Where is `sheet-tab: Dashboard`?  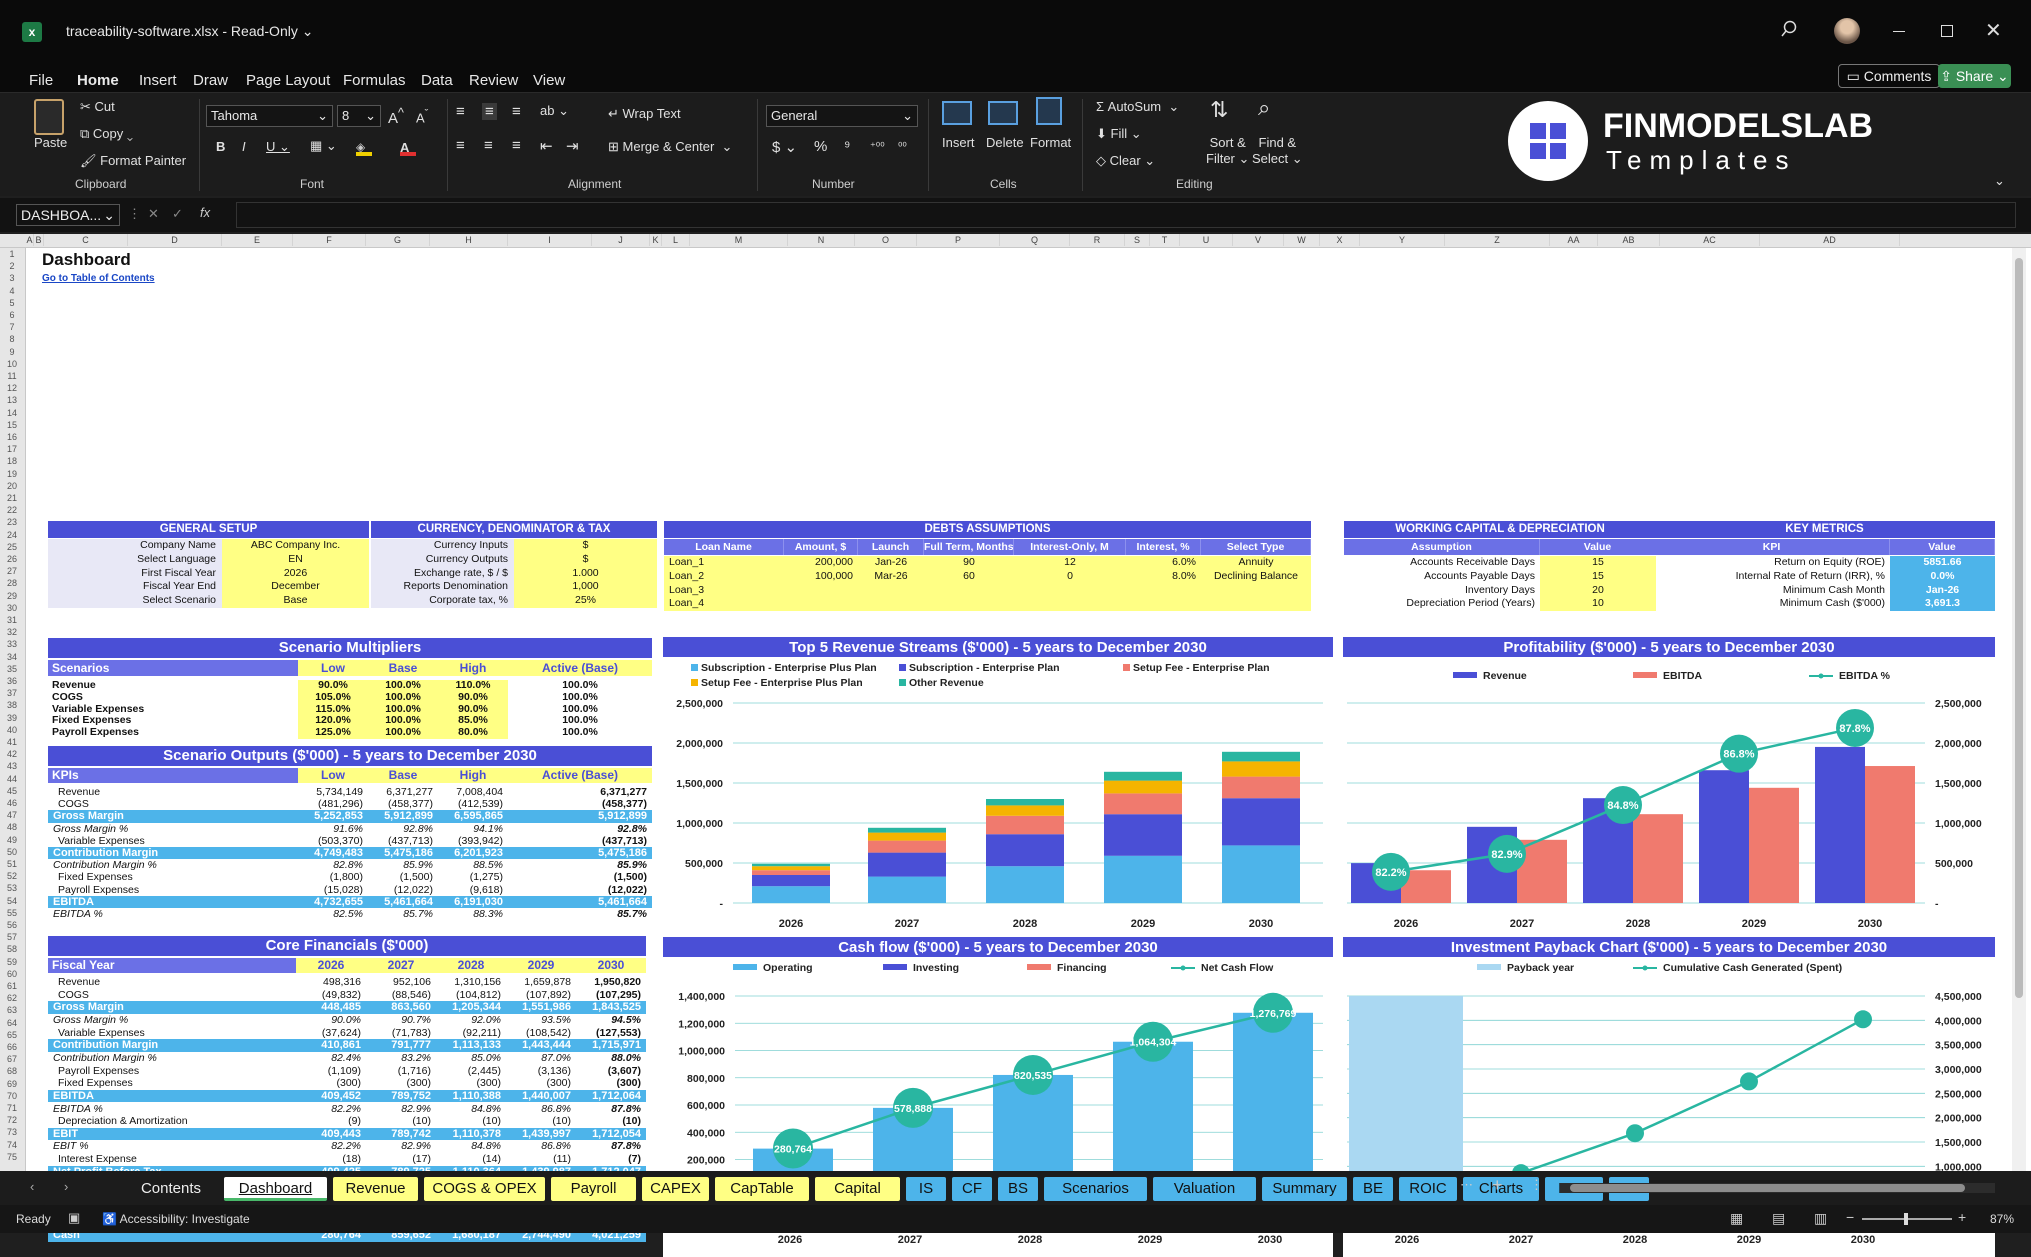 sheet-tab: Dashboard is located at coordinates (275, 1189).